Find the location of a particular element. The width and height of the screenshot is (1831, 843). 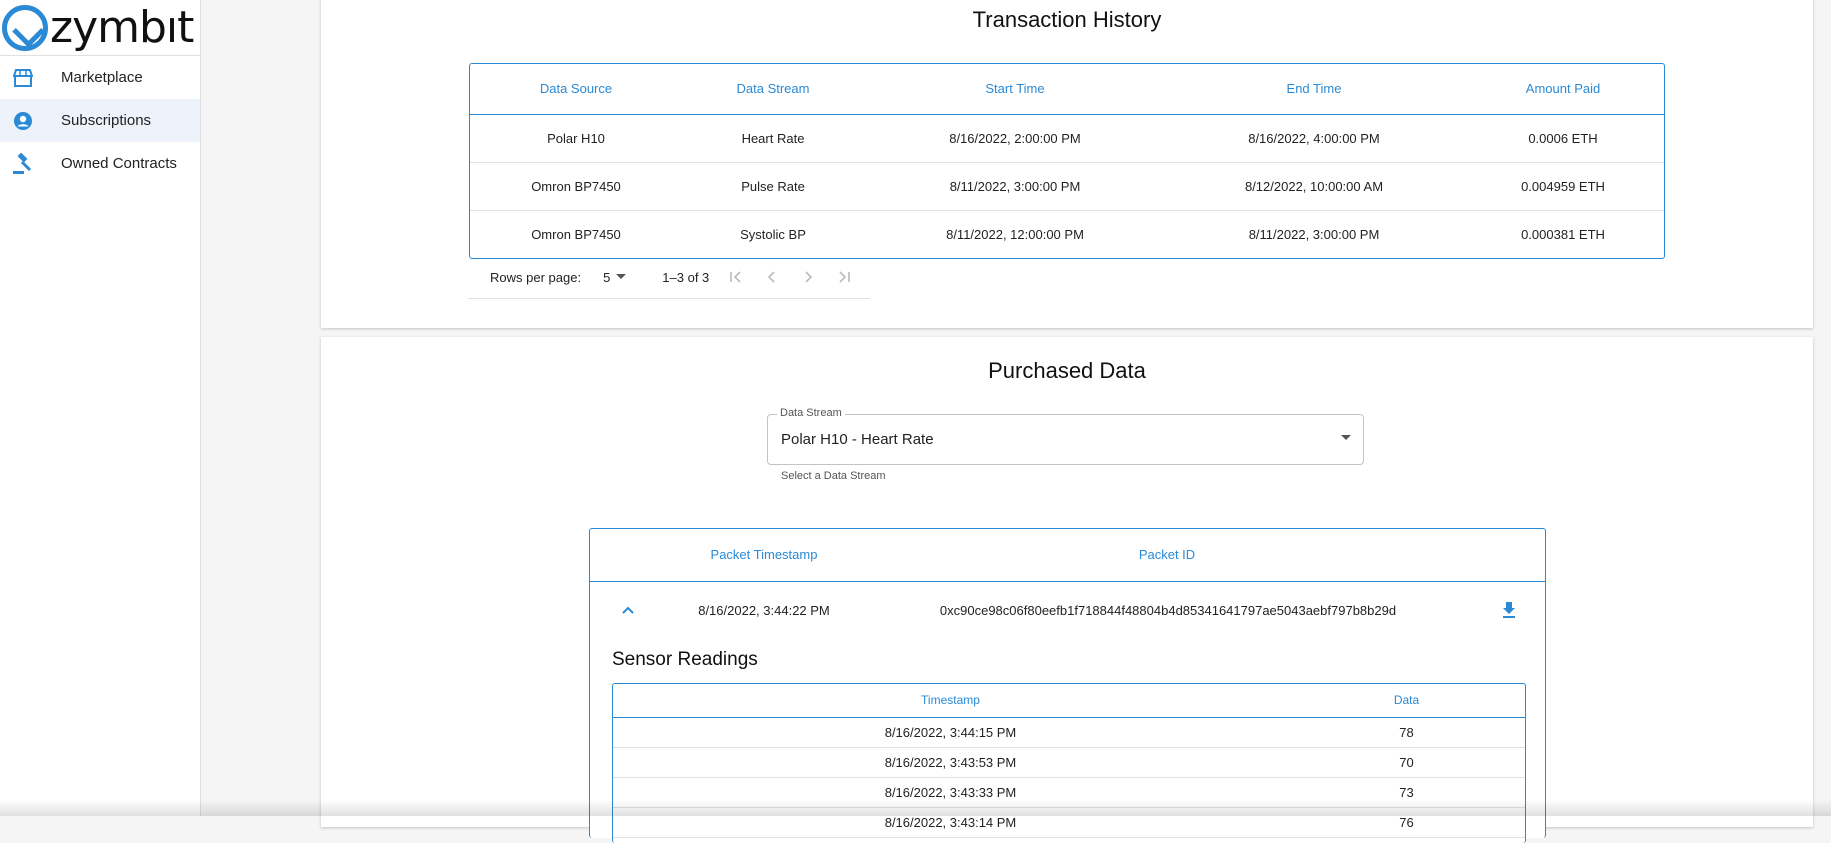

table-pagination: Rows per page: 5 1–3 of 3 is located at coordinates (669, 277).